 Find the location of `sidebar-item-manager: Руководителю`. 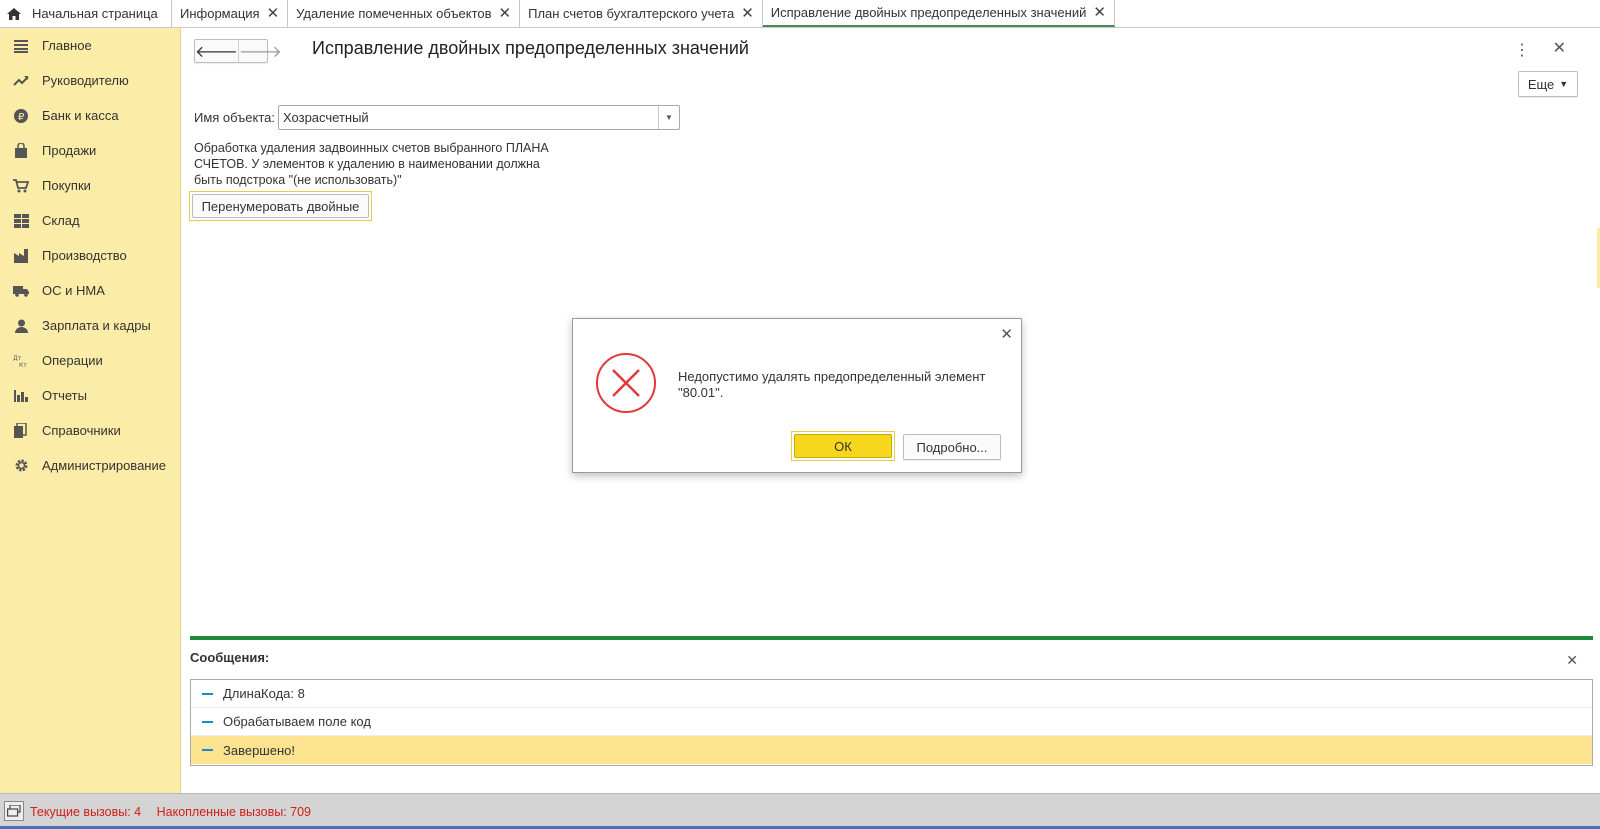

sidebar-item-manager: Руководителю is located at coordinates (90, 80).